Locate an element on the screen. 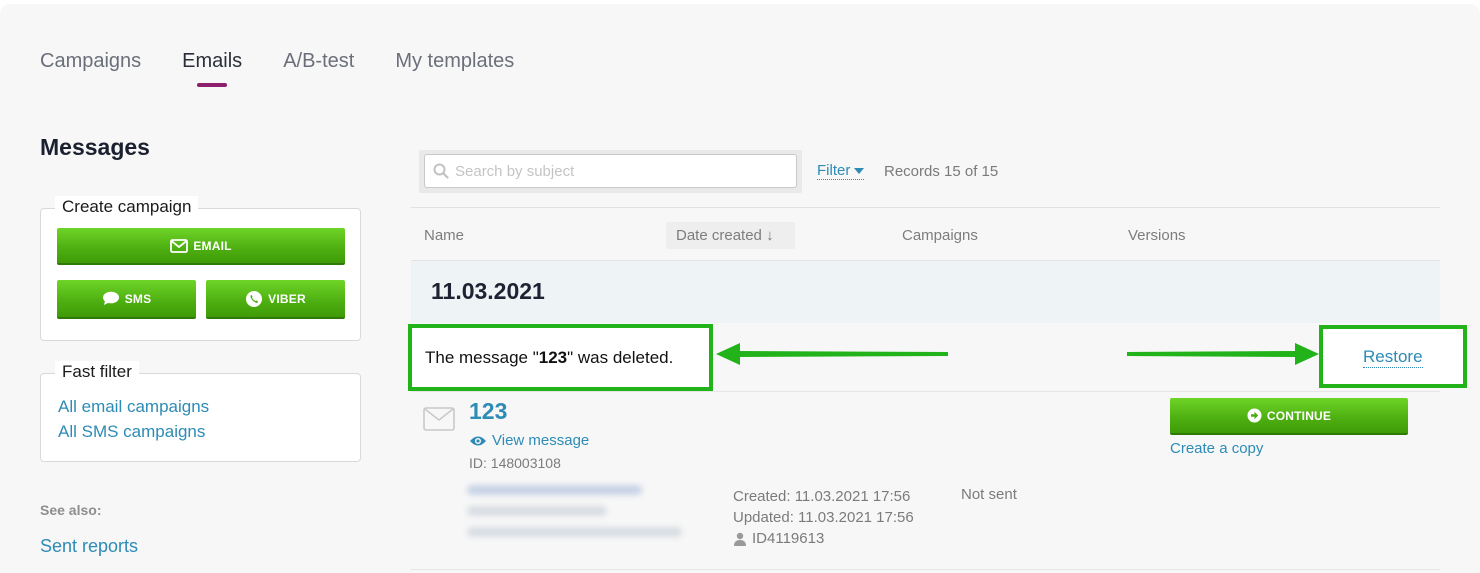 The image size is (1480, 573). search-input is located at coordinates (615, 171).